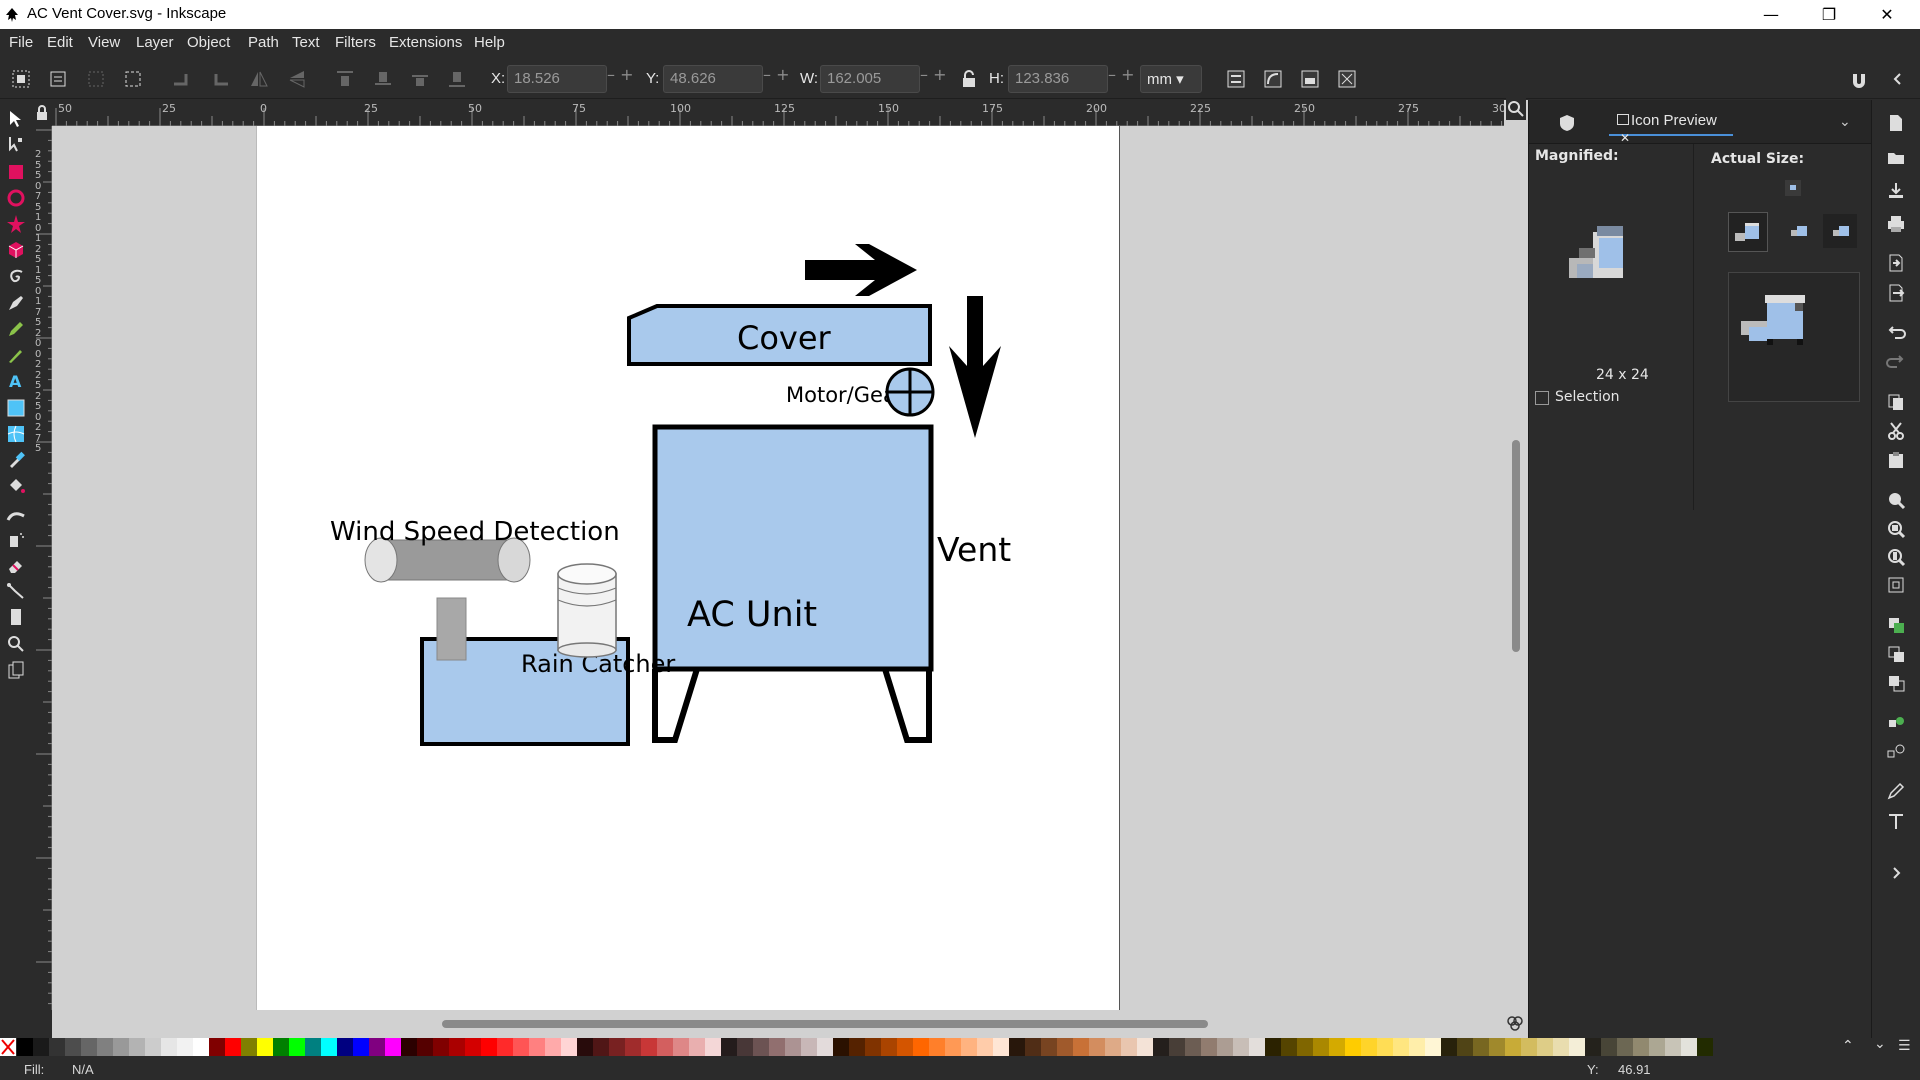  I want to click on selection-checkbox, so click(1542, 398).